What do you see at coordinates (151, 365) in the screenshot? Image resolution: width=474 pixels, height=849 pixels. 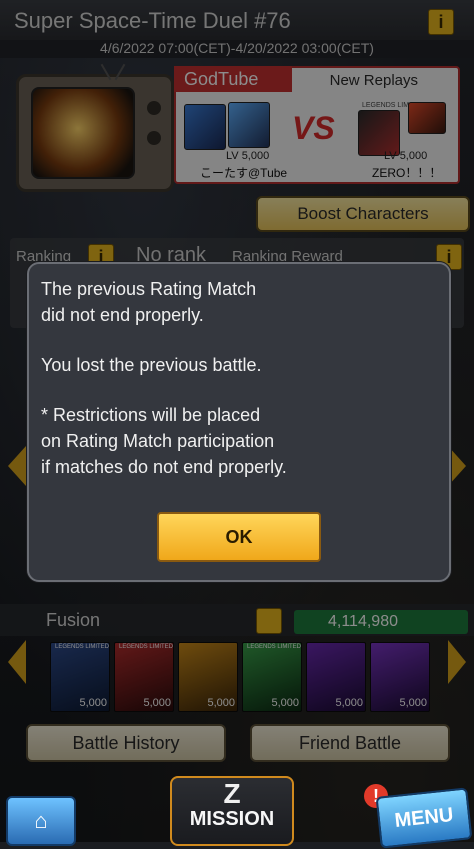 I see `dialog-message-2: You lost the previous battle.` at bounding box center [151, 365].